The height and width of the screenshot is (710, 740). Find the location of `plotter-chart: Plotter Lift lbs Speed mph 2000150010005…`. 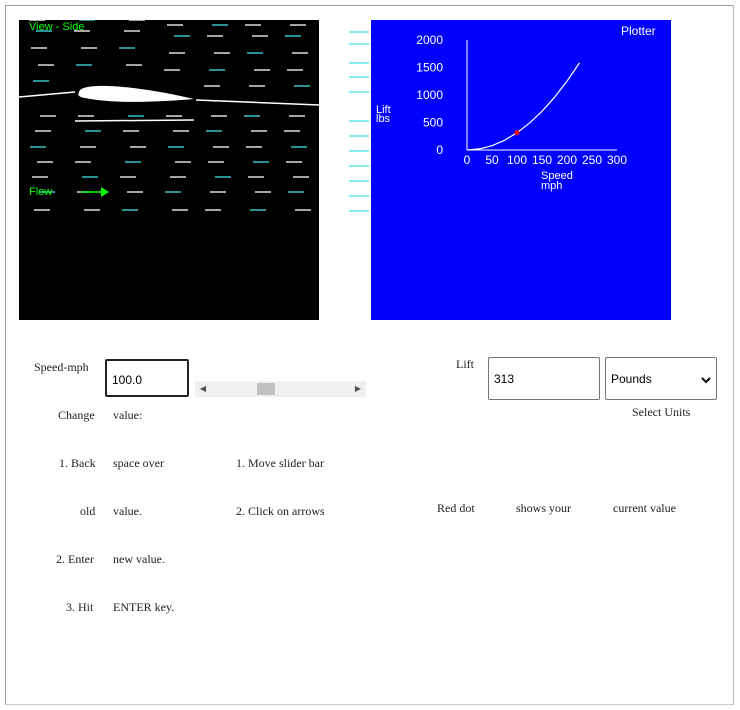

plotter-chart: Plotter Lift lbs Speed mph 2000150010005… is located at coordinates (516, 108).